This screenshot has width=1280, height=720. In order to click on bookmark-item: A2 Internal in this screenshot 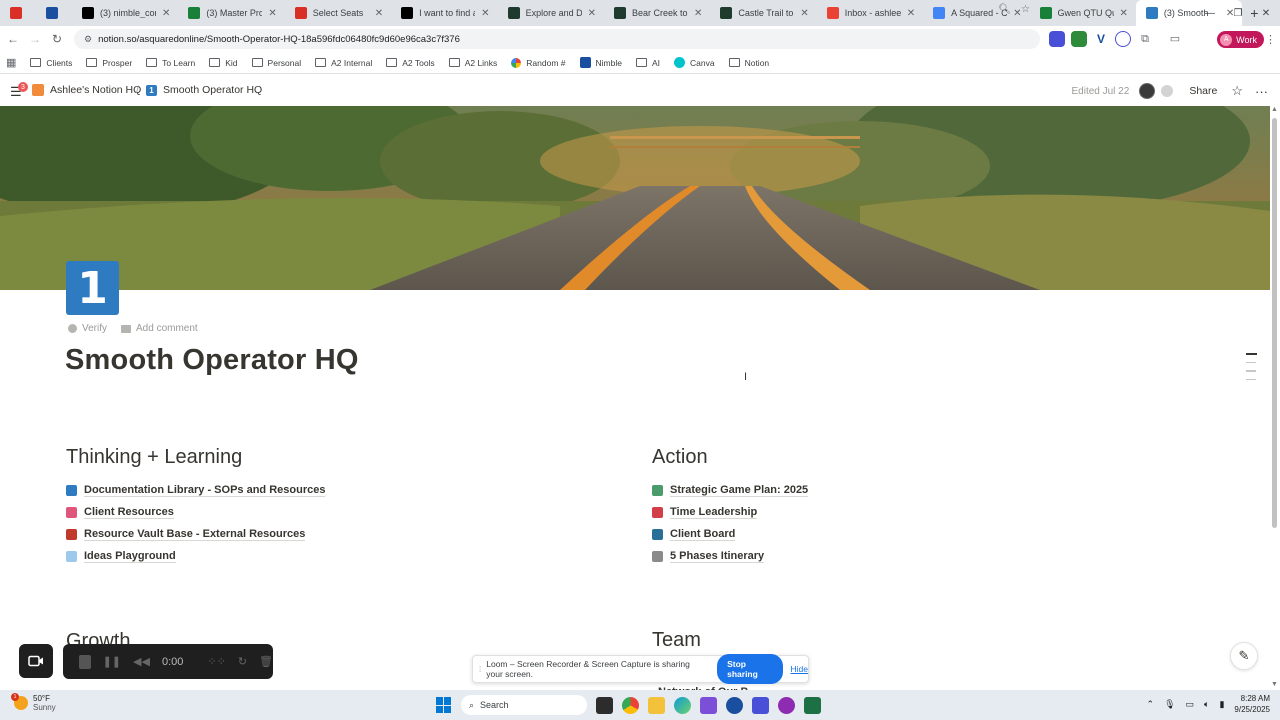, I will do `click(343, 63)`.